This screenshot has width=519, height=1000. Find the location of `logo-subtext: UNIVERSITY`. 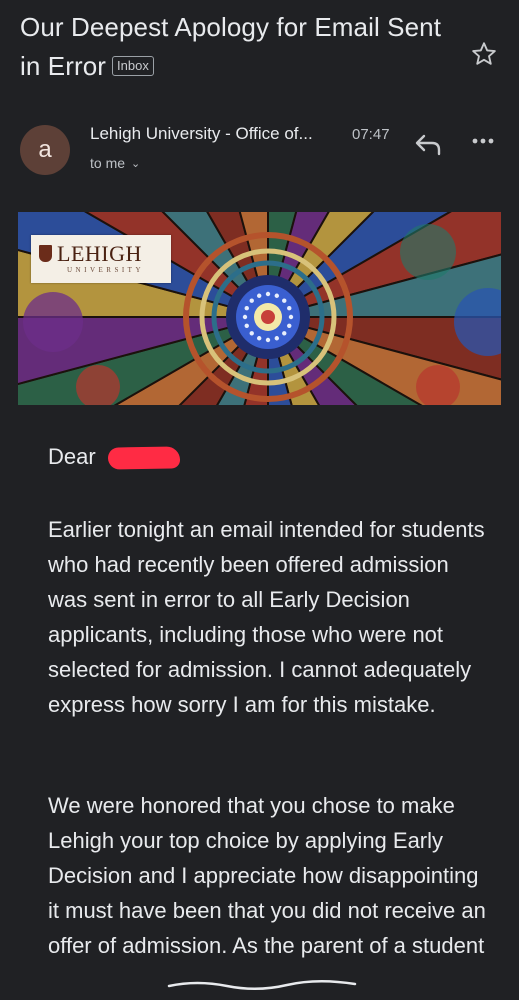

logo-subtext: UNIVERSITY is located at coordinates (105, 270).